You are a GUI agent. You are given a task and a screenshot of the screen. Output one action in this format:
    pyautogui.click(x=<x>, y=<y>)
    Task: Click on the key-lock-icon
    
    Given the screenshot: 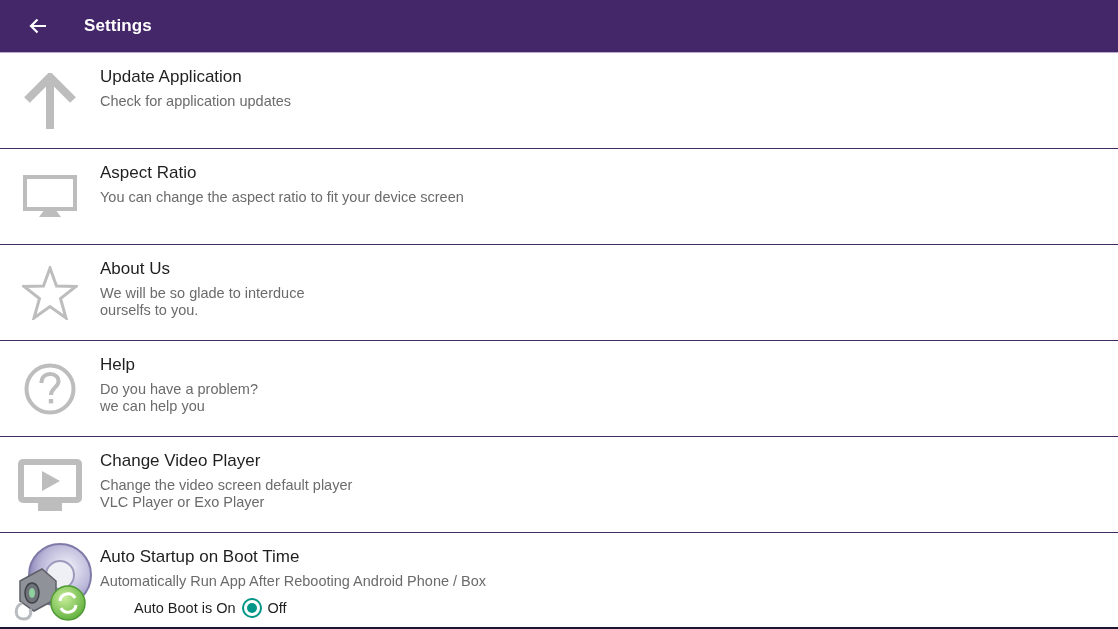 What is the action you would take?
    pyautogui.click(x=52, y=582)
    